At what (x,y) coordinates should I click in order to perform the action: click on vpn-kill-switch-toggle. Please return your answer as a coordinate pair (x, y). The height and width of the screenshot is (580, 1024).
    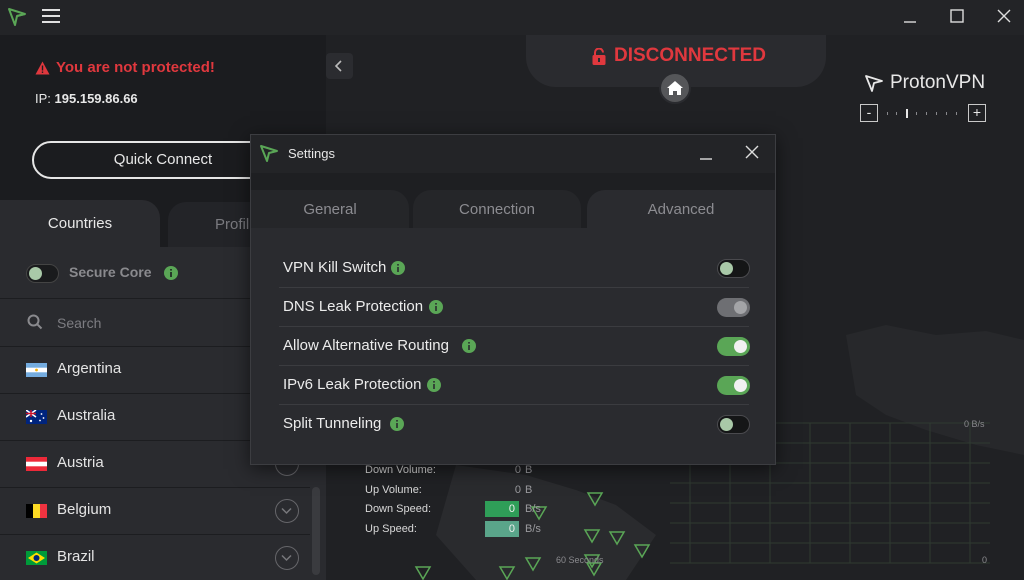
    Looking at the image, I should click on (733, 268).